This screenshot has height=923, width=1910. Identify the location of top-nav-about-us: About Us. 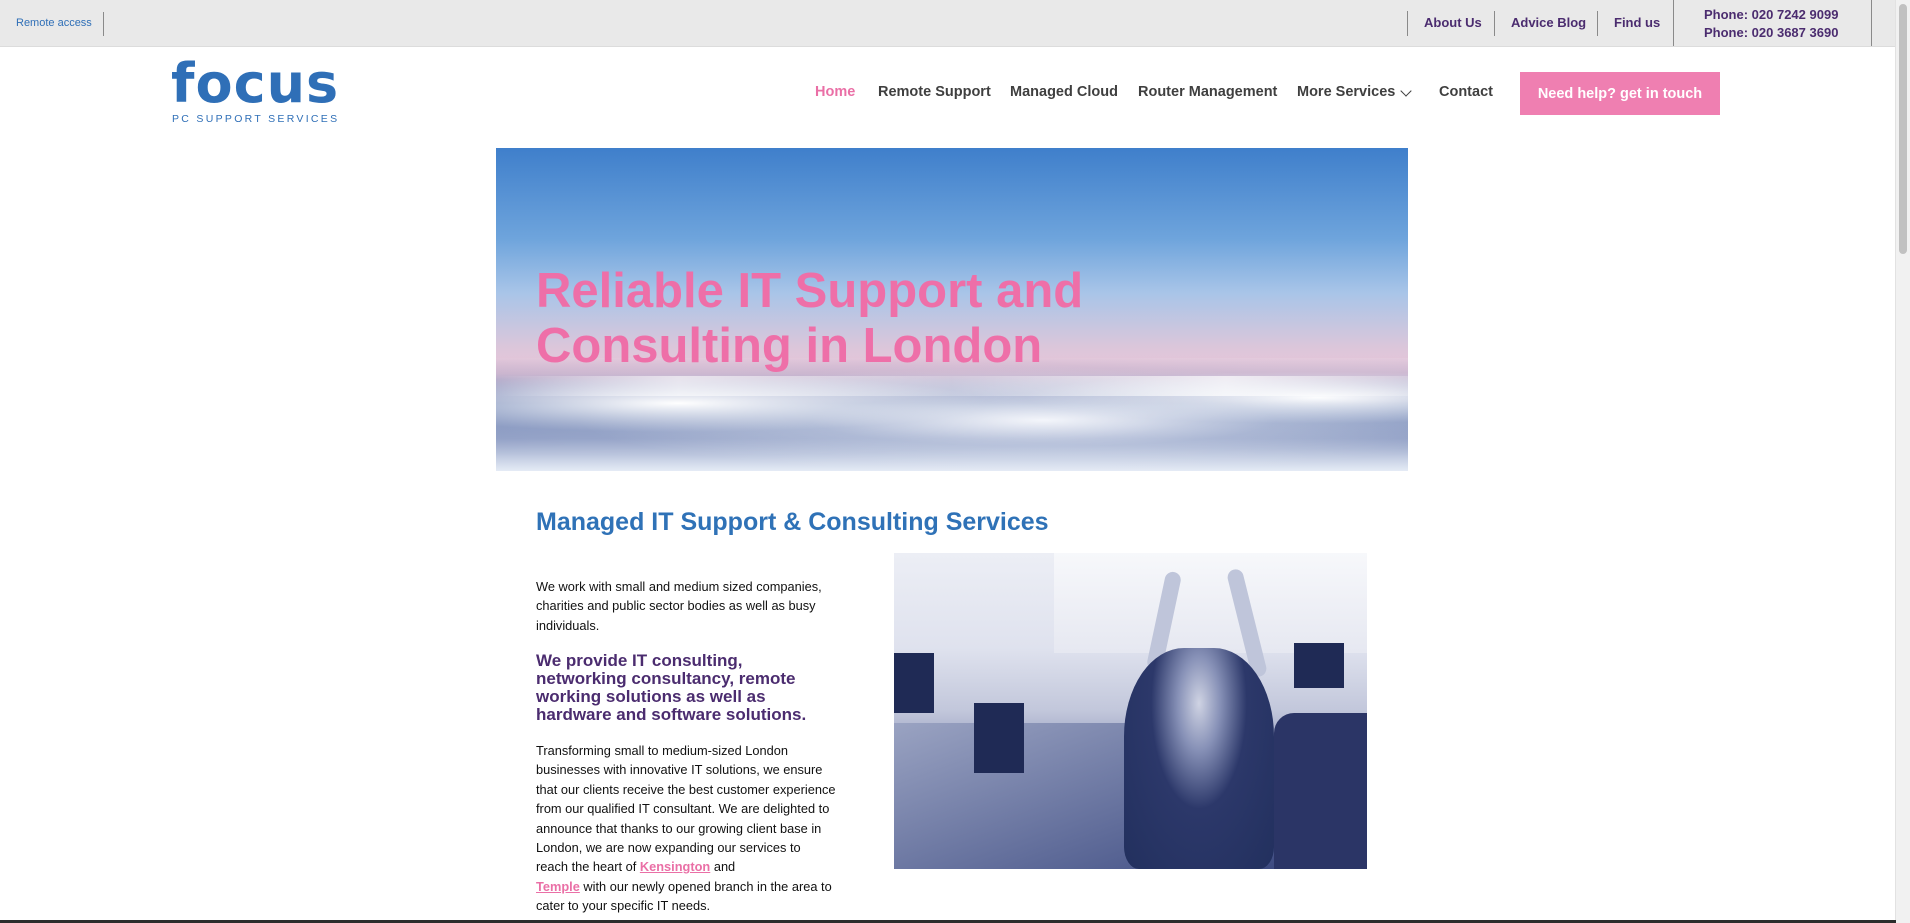
(1453, 22).